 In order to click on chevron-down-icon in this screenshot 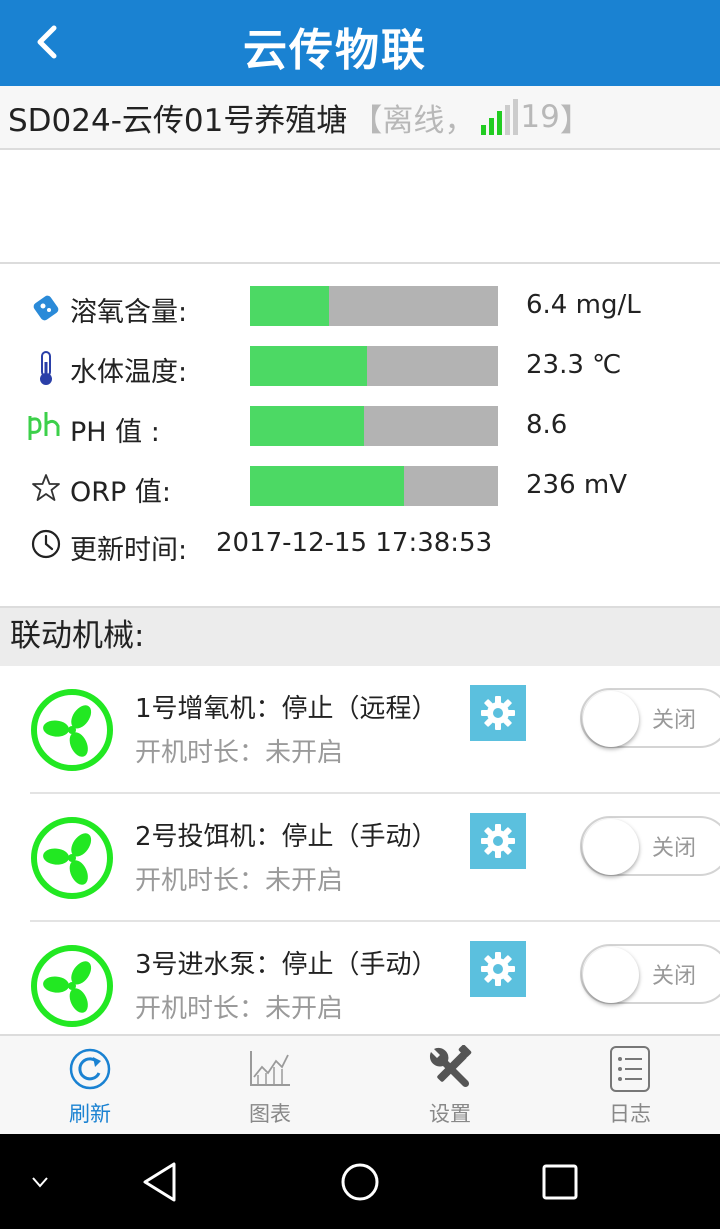, I will do `click(40, 1182)`.